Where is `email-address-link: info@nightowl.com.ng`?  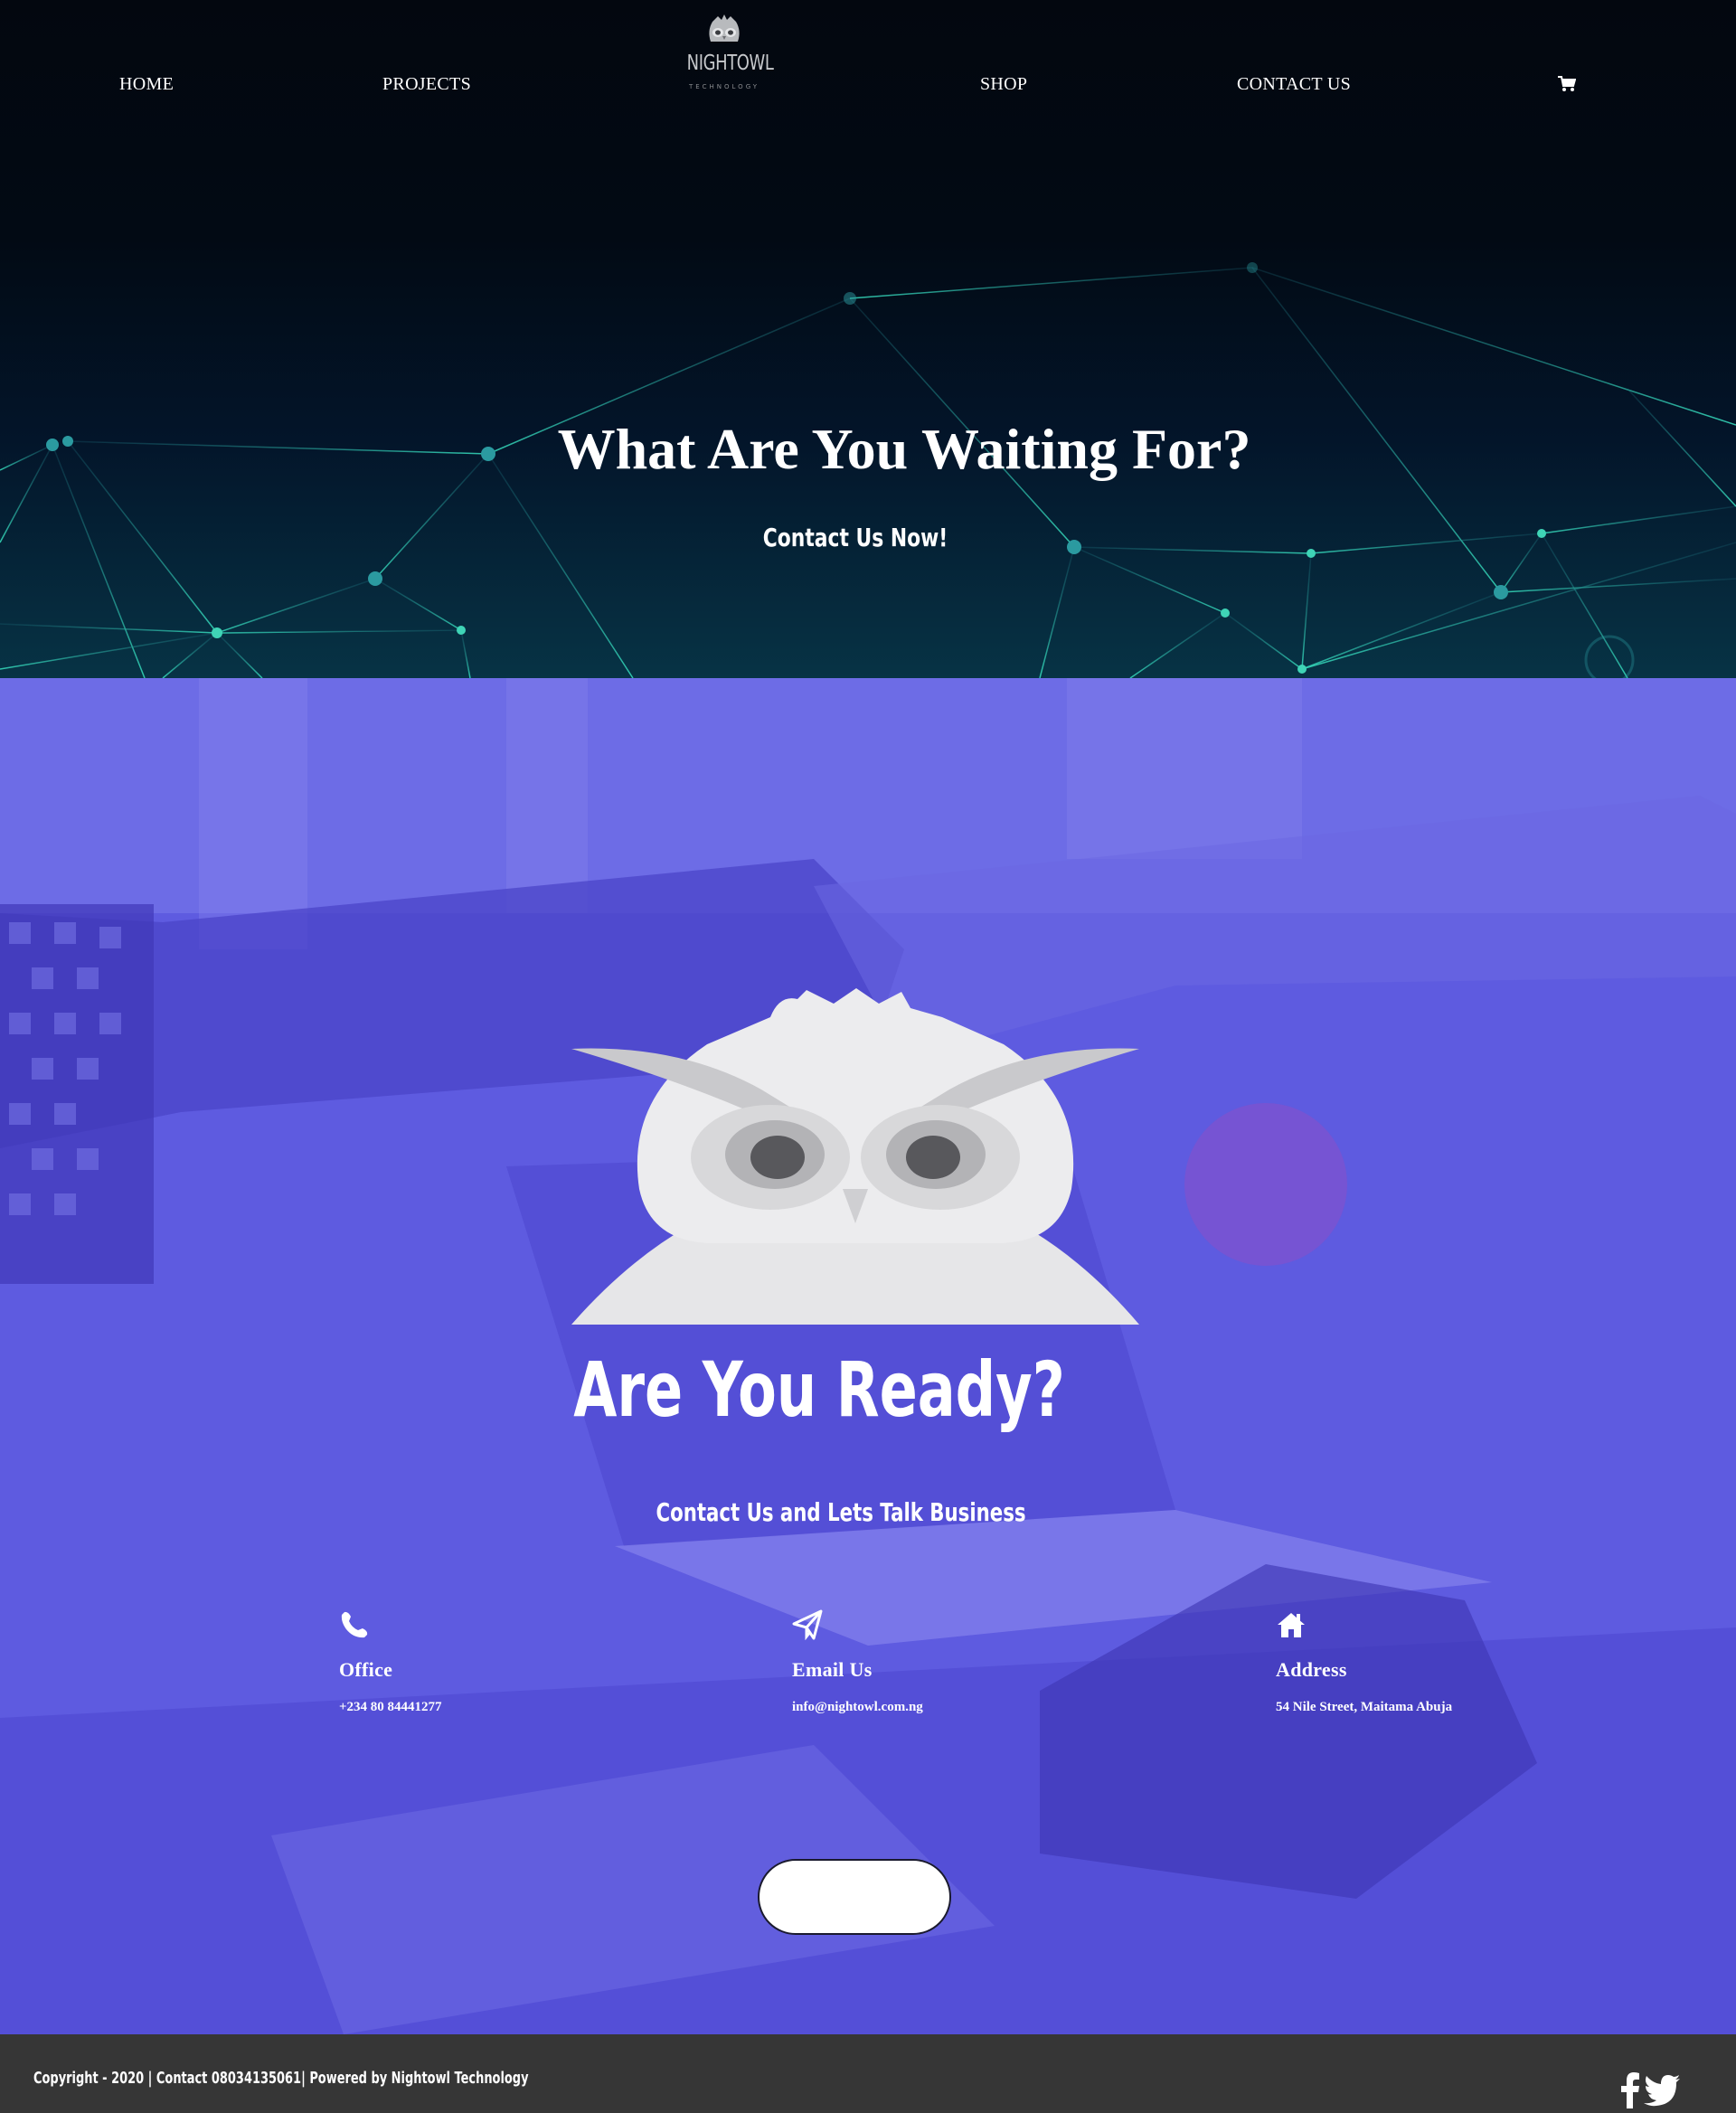
email-address-link: info@nightowl.com.ng is located at coordinates (928, 1707).